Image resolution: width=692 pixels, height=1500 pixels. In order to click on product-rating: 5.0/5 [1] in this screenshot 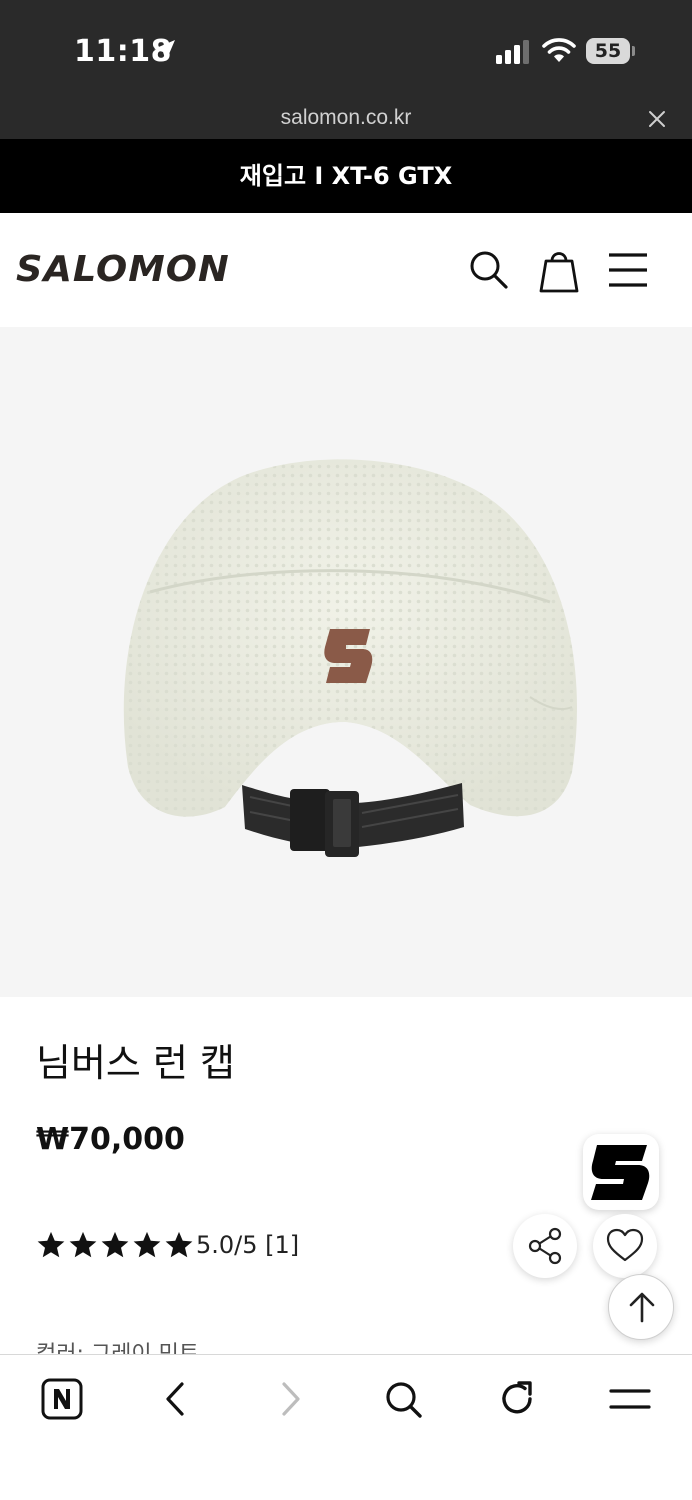, I will do `click(167, 1245)`.